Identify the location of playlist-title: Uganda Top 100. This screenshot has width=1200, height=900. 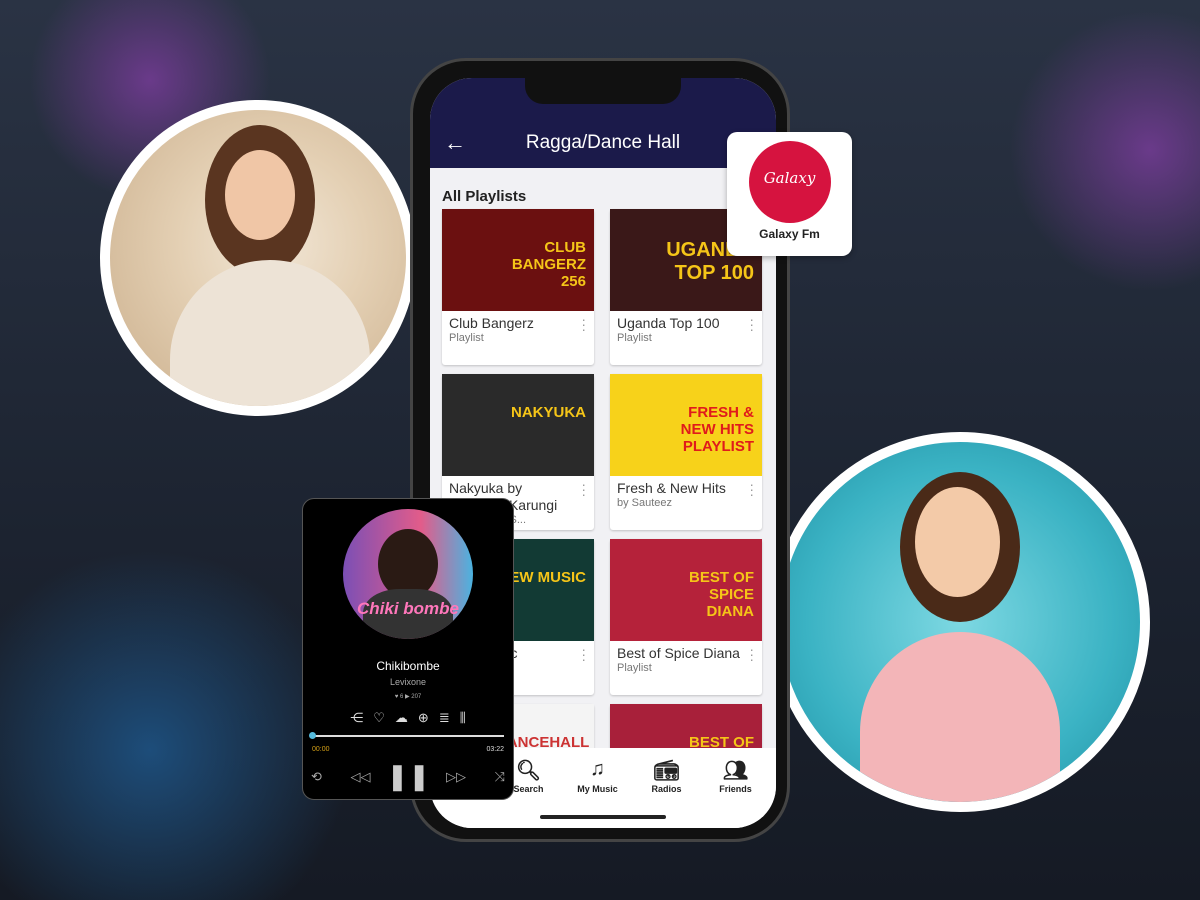
(668, 323).